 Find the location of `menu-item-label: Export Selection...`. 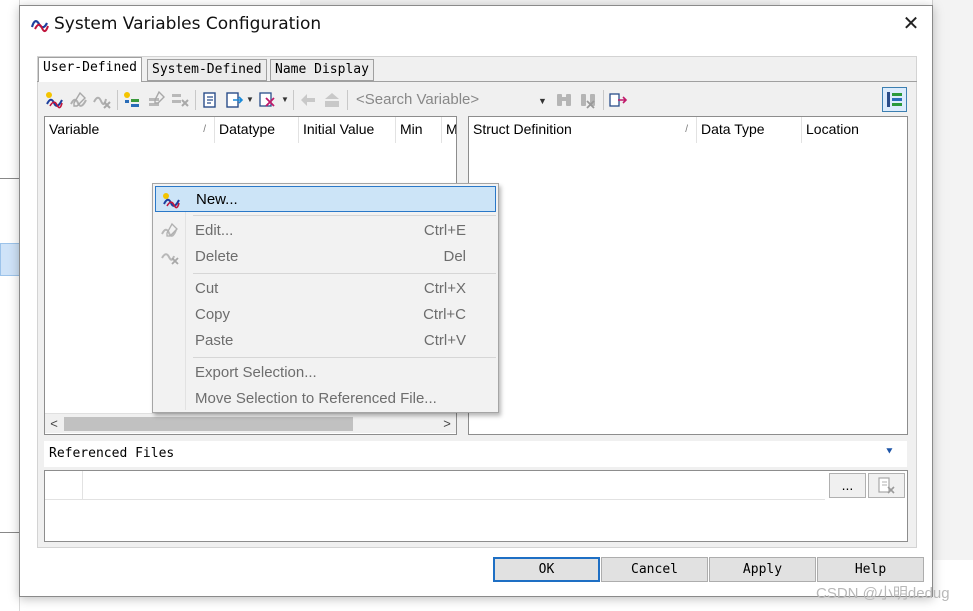

menu-item-label: Export Selection... is located at coordinates (256, 372).